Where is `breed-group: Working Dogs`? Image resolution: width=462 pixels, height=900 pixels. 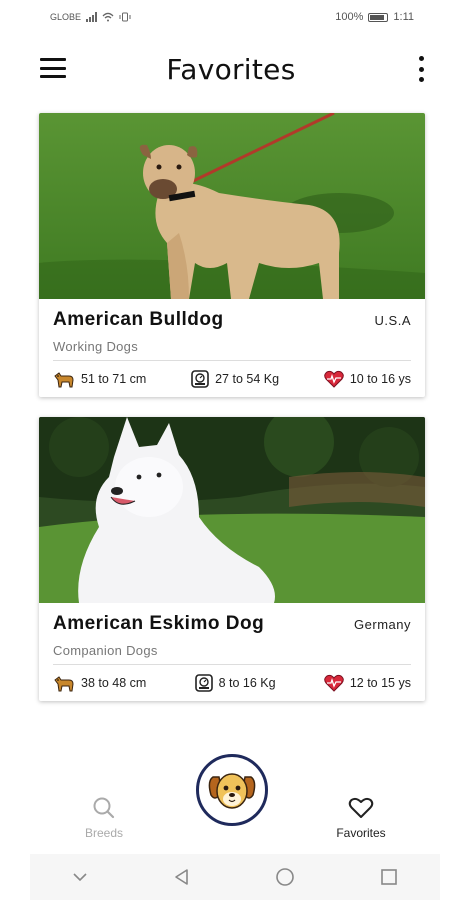
breed-group: Working Dogs is located at coordinates (232, 350).